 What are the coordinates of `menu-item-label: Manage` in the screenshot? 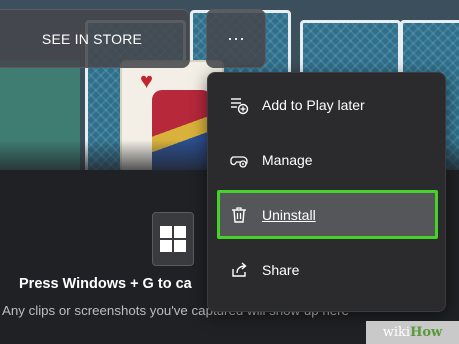 It's located at (287, 160).